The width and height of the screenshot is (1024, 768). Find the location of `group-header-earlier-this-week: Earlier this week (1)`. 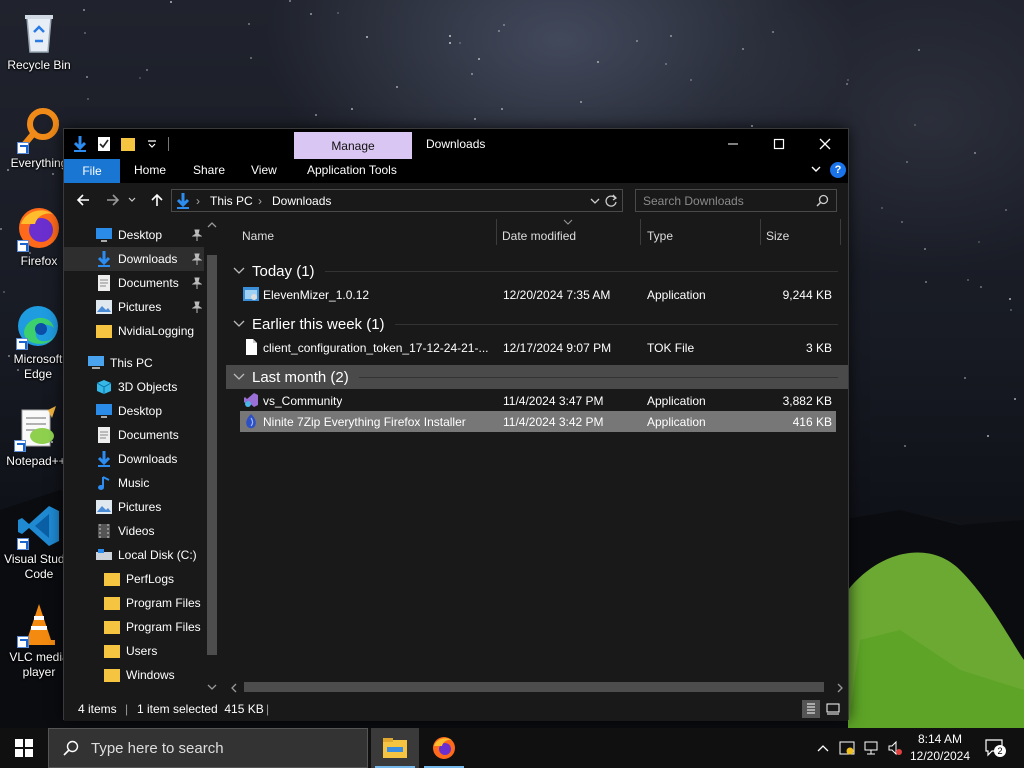

group-header-earlier-this-week: Earlier this week (1) is located at coordinates (537, 324).